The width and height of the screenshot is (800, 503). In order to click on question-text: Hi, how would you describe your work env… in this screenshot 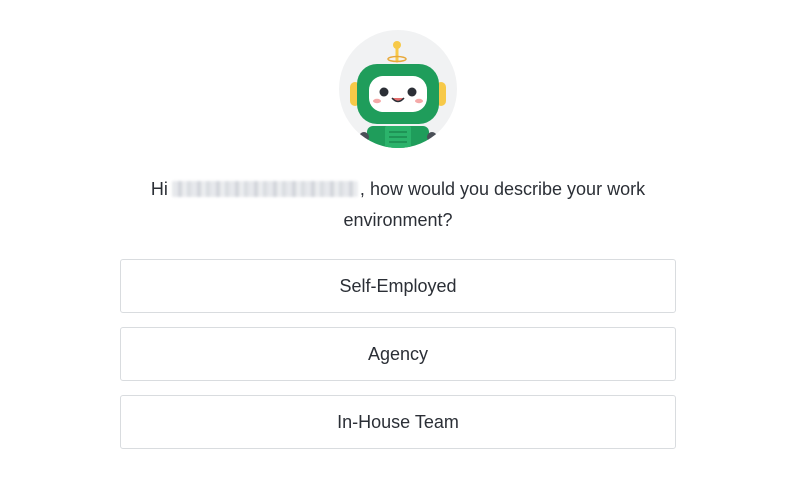, I will do `click(398, 204)`.